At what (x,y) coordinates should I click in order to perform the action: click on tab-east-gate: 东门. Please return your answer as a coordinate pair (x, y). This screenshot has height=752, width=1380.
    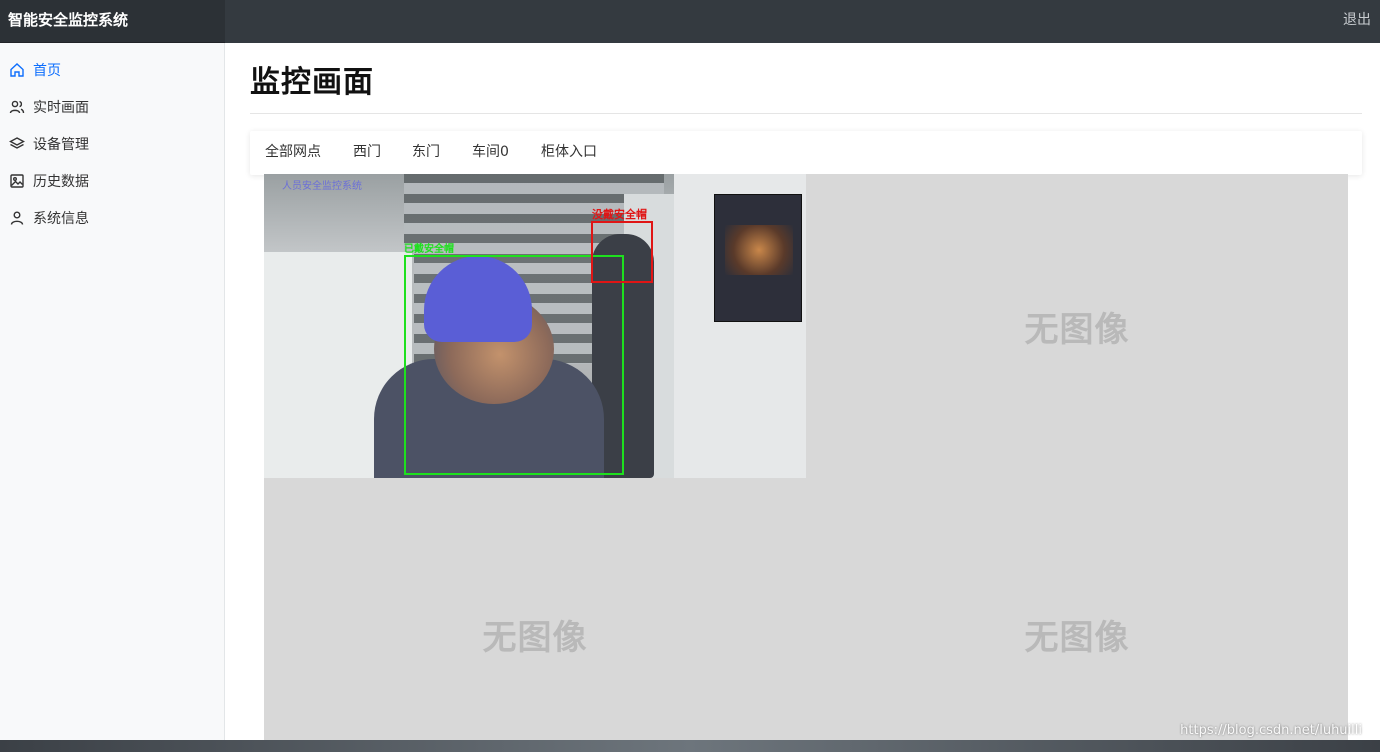
    Looking at the image, I should click on (426, 152).